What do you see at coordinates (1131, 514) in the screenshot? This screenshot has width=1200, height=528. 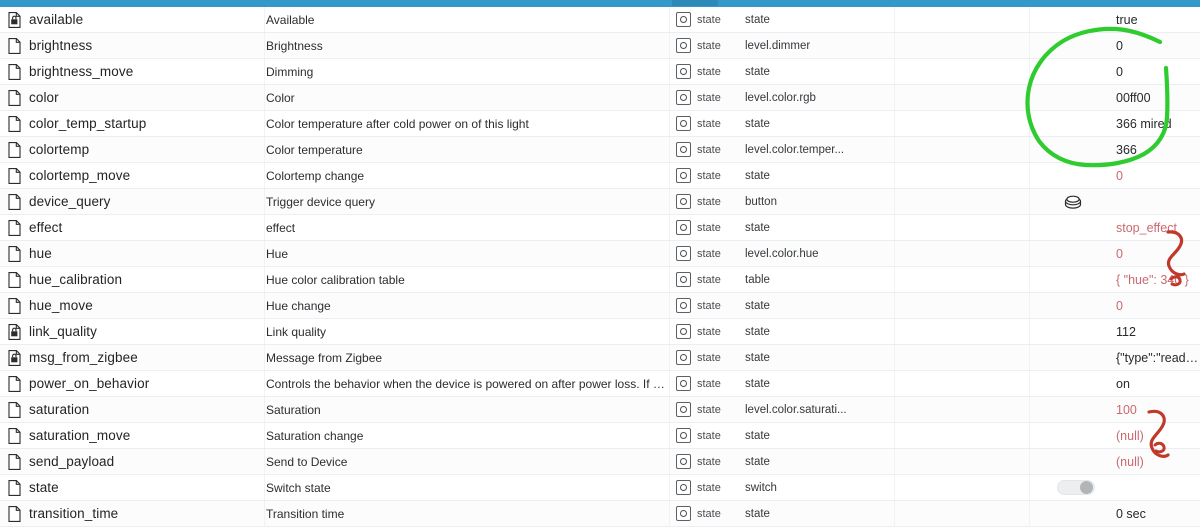 I see `property-value: 0 sec` at bounding box center [1131, 514].